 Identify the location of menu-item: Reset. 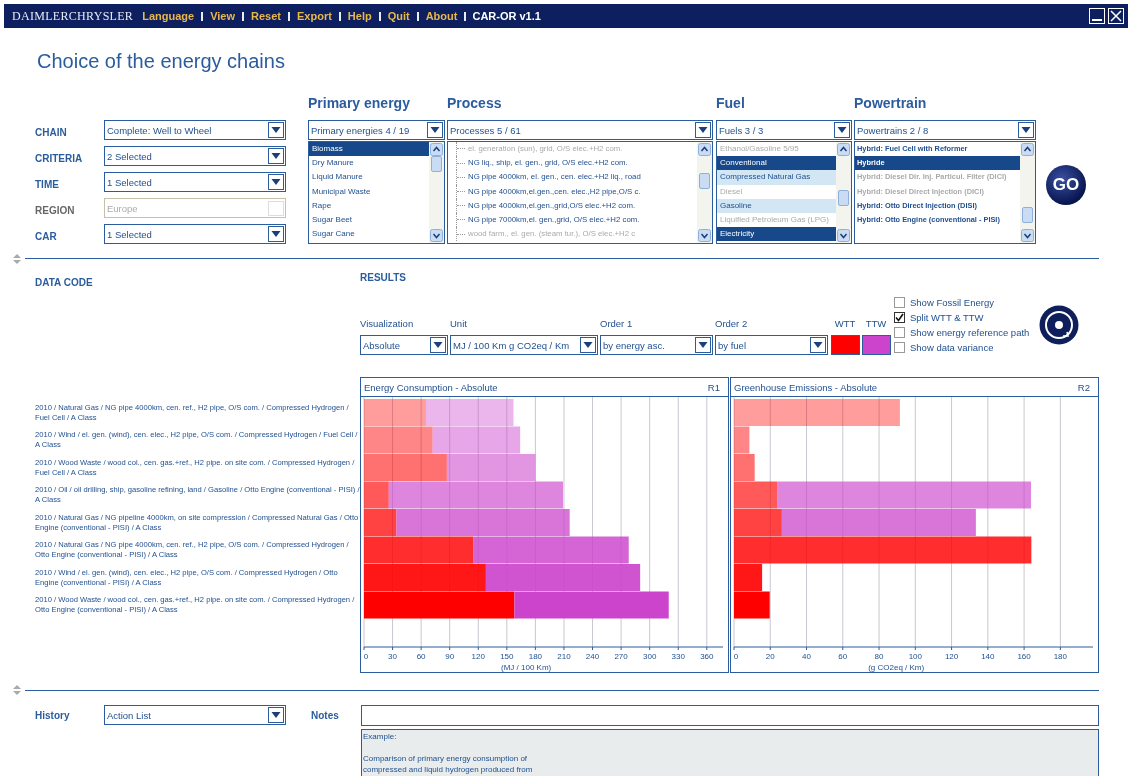
(266, 16).